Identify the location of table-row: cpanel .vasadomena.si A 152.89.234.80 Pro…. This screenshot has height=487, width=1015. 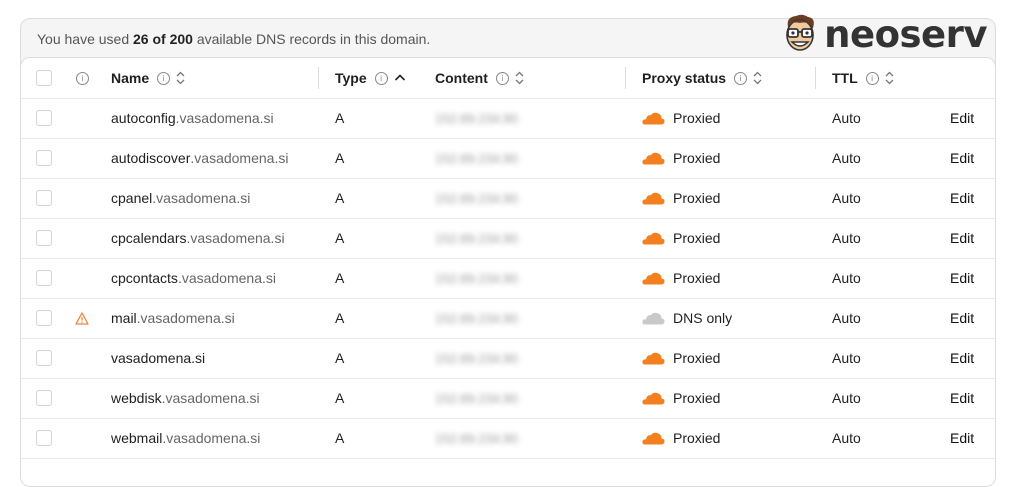
(508, 198).